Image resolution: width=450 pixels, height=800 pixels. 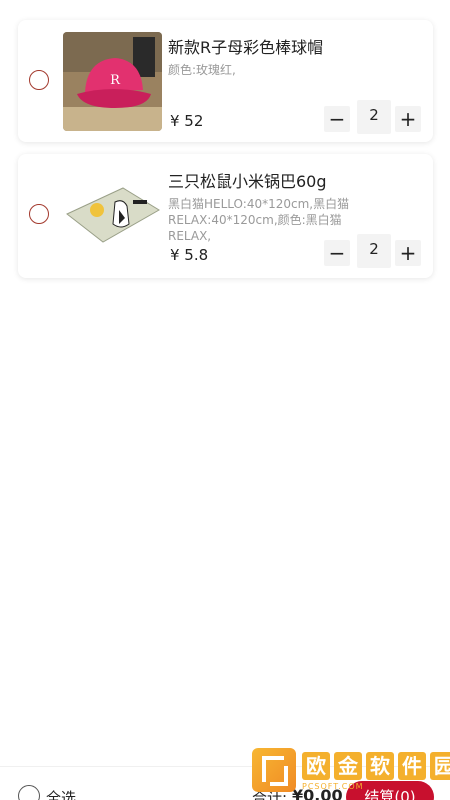 I want to click on product-title: 新款R子母彩色棒球帽, so click(x=245, y=46).